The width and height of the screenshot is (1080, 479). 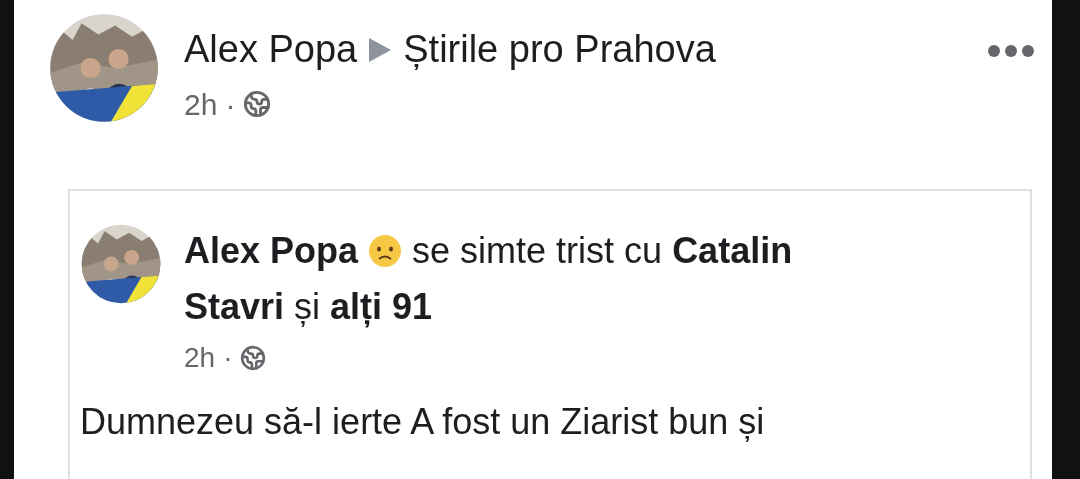 What do you see at coordinates (423, 421) in the screenshot?
I see `post-text: Dumnezeu să-l ierte A fost un Ziarist bun și` at bounding box center [423, 421].